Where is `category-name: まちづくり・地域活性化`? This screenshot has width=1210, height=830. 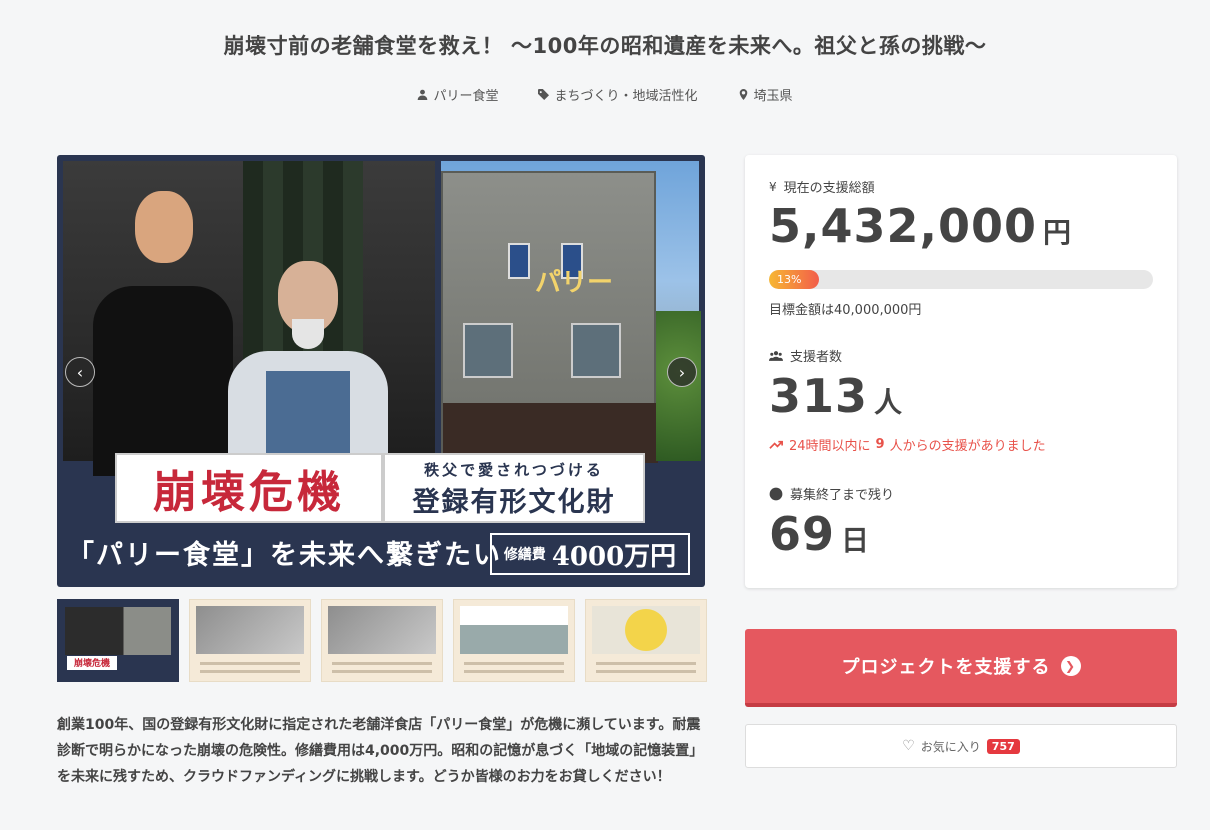
category-name: まちづくり・地域活性化 is located at coordinates (626, 96).